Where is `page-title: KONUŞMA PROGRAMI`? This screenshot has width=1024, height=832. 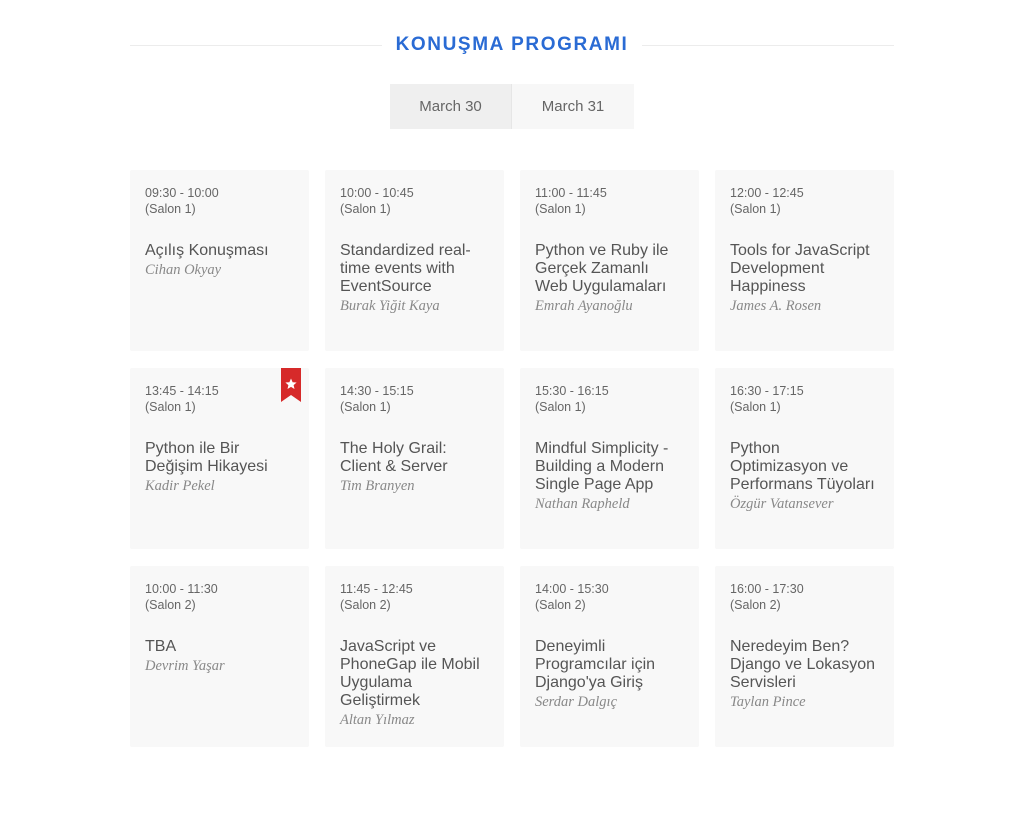
page-title: KONUŞMA PROGRAMI is located at coordinates (512, 44).